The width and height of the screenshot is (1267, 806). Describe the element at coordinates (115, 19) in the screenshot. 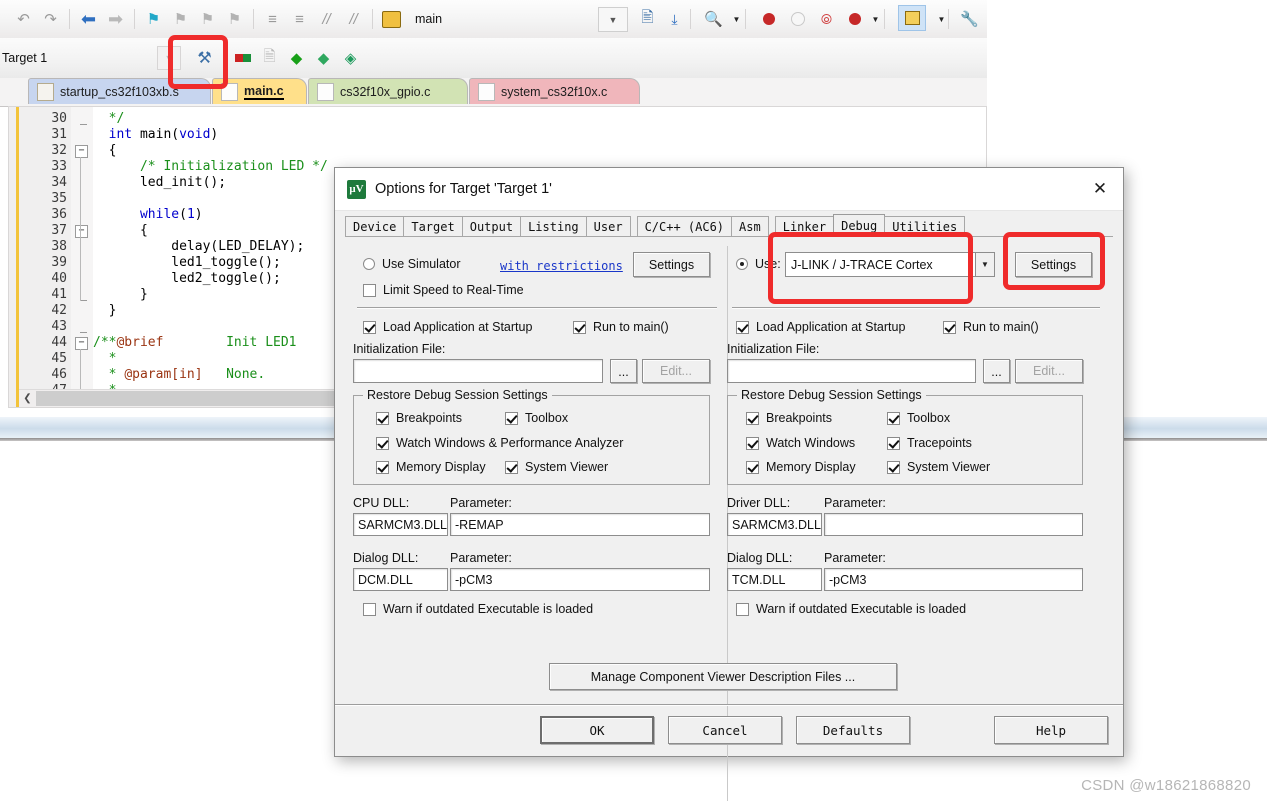

I see `nav-forward-icon: ➡` at that location.